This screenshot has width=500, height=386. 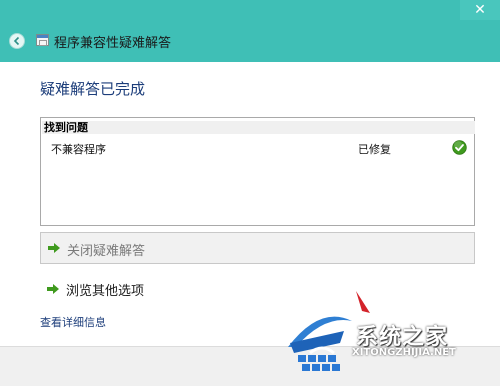 I want to click on window-title: 程序兼容性疑难解答, so click(x=113, y=43).